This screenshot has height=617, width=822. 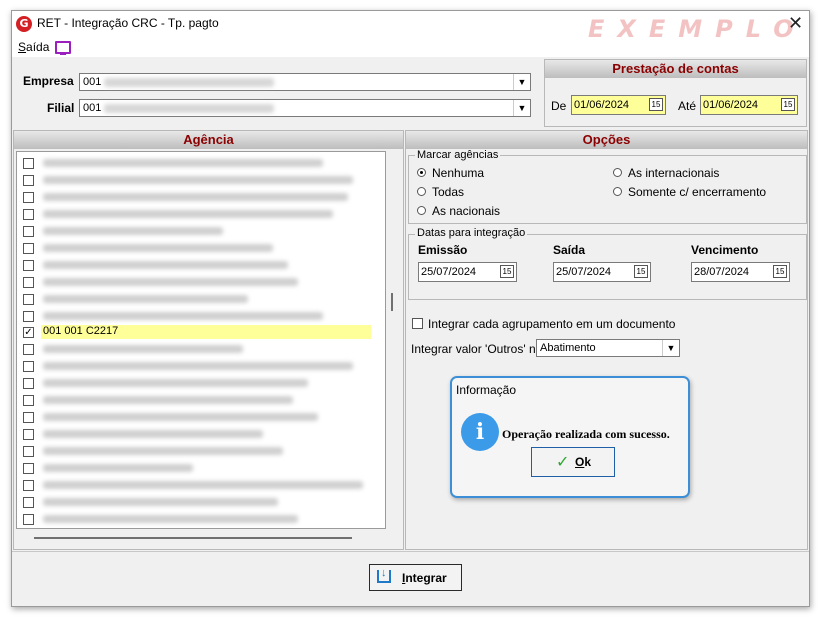 I want to click on integrar-button: ↓ Integrar, so click(x=415, y=577).